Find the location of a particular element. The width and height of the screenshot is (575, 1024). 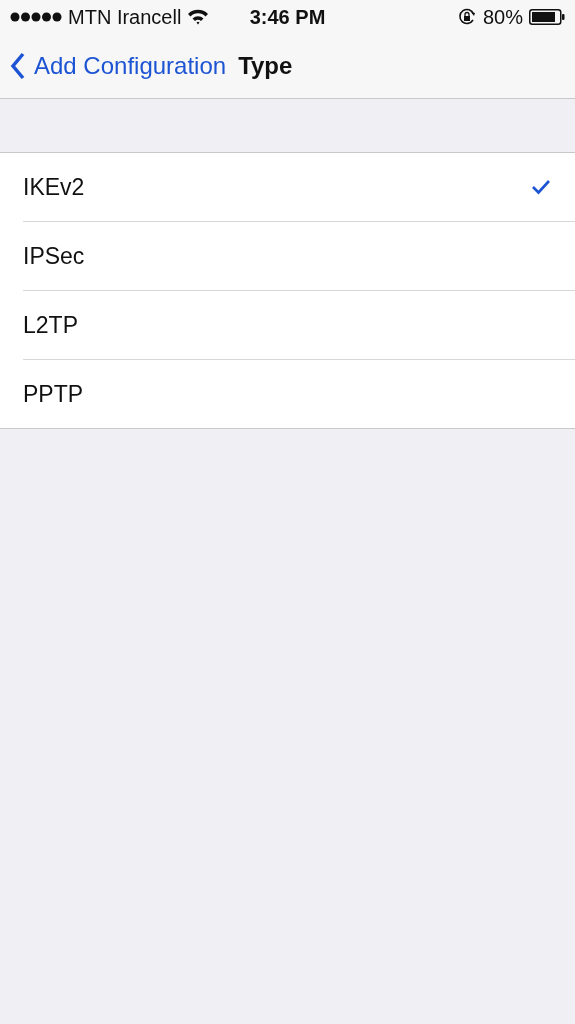

carrier-name: MTN Irancell is located at coordinates (125, 17).